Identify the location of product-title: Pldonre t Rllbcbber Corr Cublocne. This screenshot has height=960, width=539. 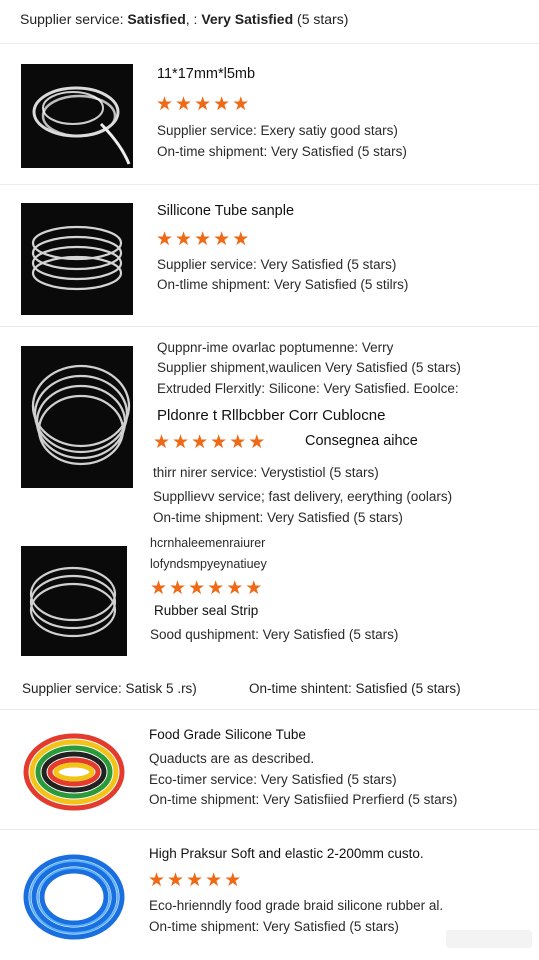
(271, 415).